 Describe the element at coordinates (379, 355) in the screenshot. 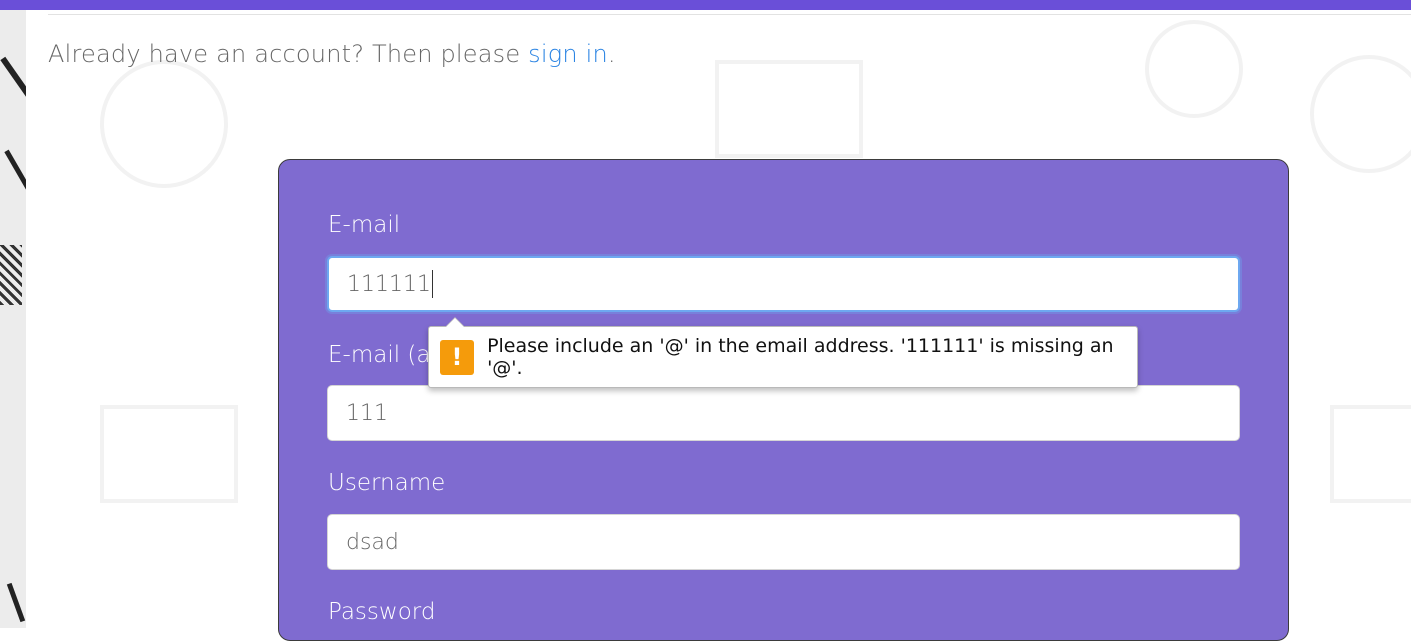

I see `email-confirm-label: E-mail (a` at that location.